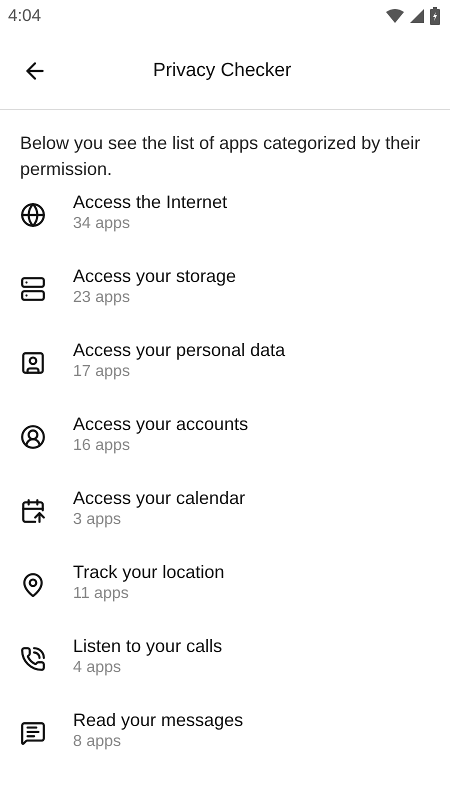  What do you see at coordinates (102, 298) in the screenshot?
I see `app-count: 23 apps` at bounding box center [102, 298].